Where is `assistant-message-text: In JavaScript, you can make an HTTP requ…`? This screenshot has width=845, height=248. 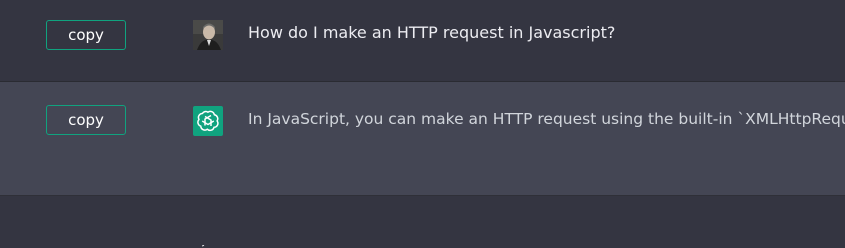 assistant-message-text: In JavaScript, you can make an HTTP requ… is located at coordinates (546, 119).